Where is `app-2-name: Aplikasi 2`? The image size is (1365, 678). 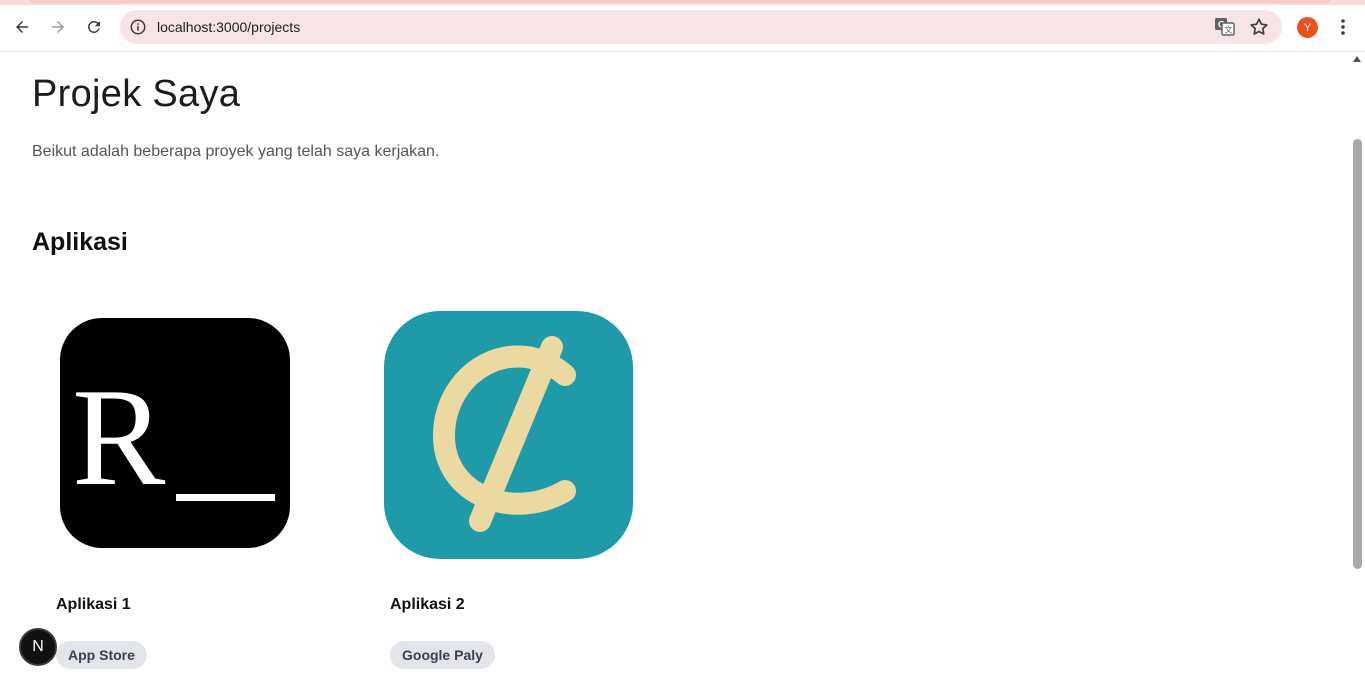
app-2-name: Aplikasi 2 is located at coordinates (427, 605).